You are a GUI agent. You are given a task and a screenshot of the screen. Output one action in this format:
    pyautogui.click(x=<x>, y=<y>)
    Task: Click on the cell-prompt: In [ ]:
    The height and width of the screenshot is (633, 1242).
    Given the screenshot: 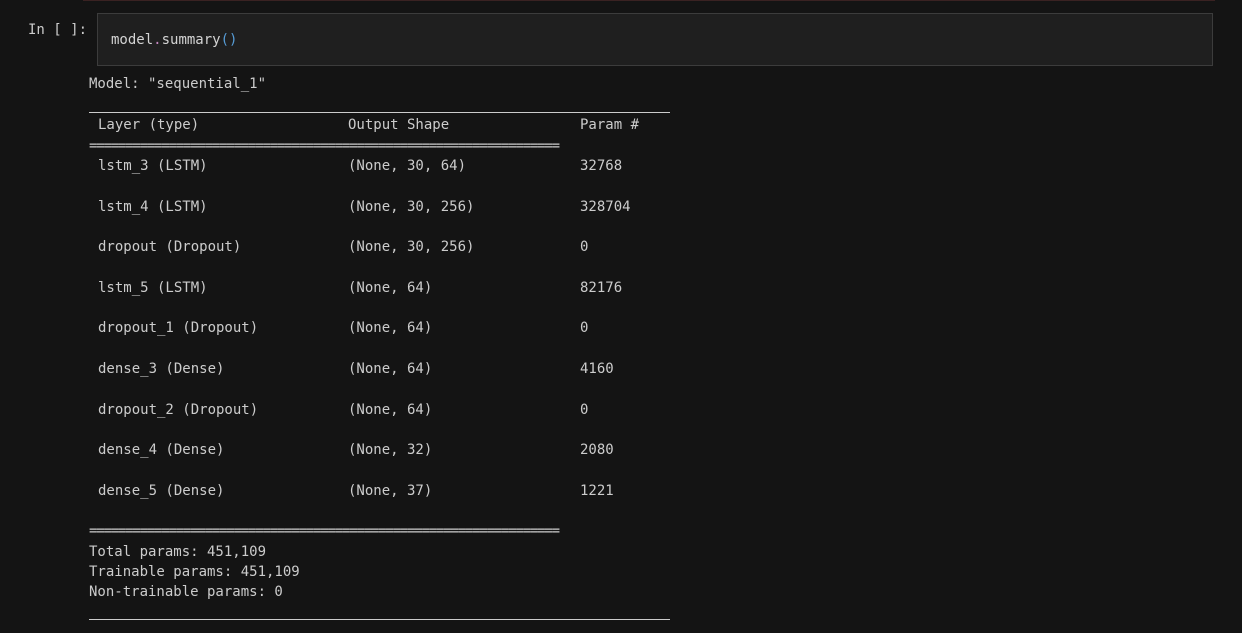 What is the action you would take?
    pyautogui.click(x=58, y=30)
    